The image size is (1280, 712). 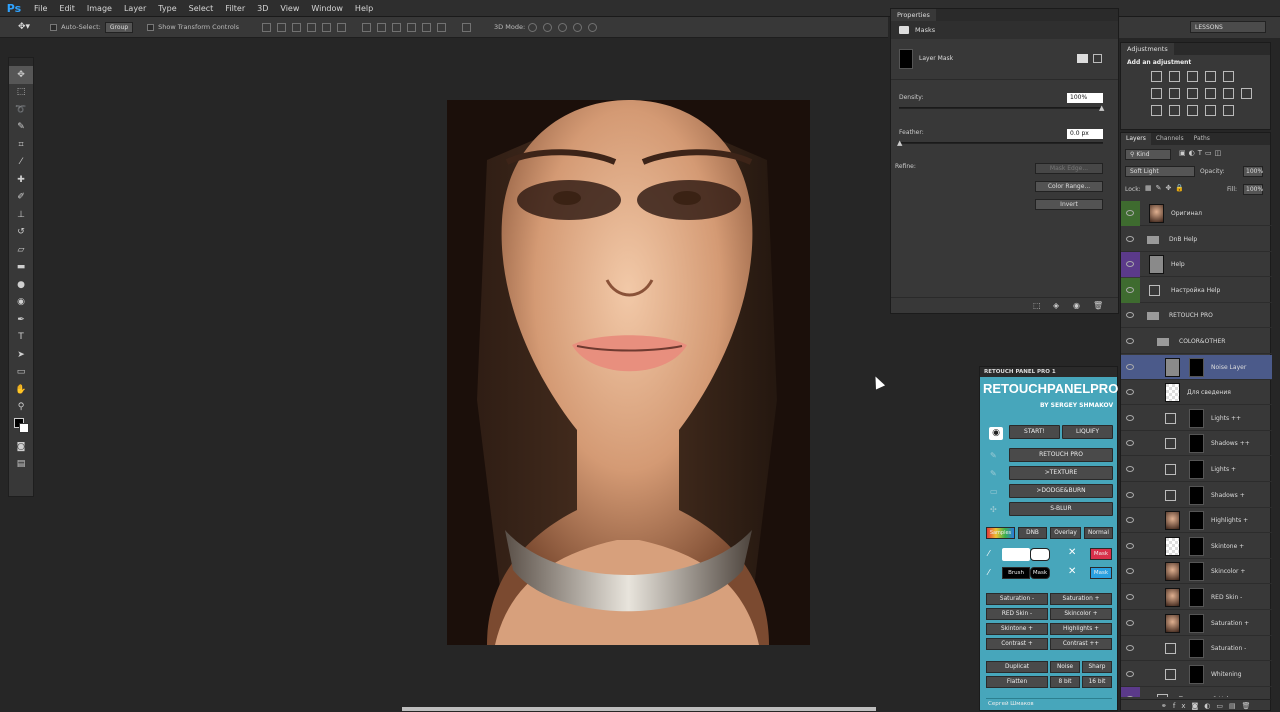 What do you see at coordinates (1196, 213) in the screenshot?
I see `layer-row: Оригинал` at bounding box center [1196, 213].